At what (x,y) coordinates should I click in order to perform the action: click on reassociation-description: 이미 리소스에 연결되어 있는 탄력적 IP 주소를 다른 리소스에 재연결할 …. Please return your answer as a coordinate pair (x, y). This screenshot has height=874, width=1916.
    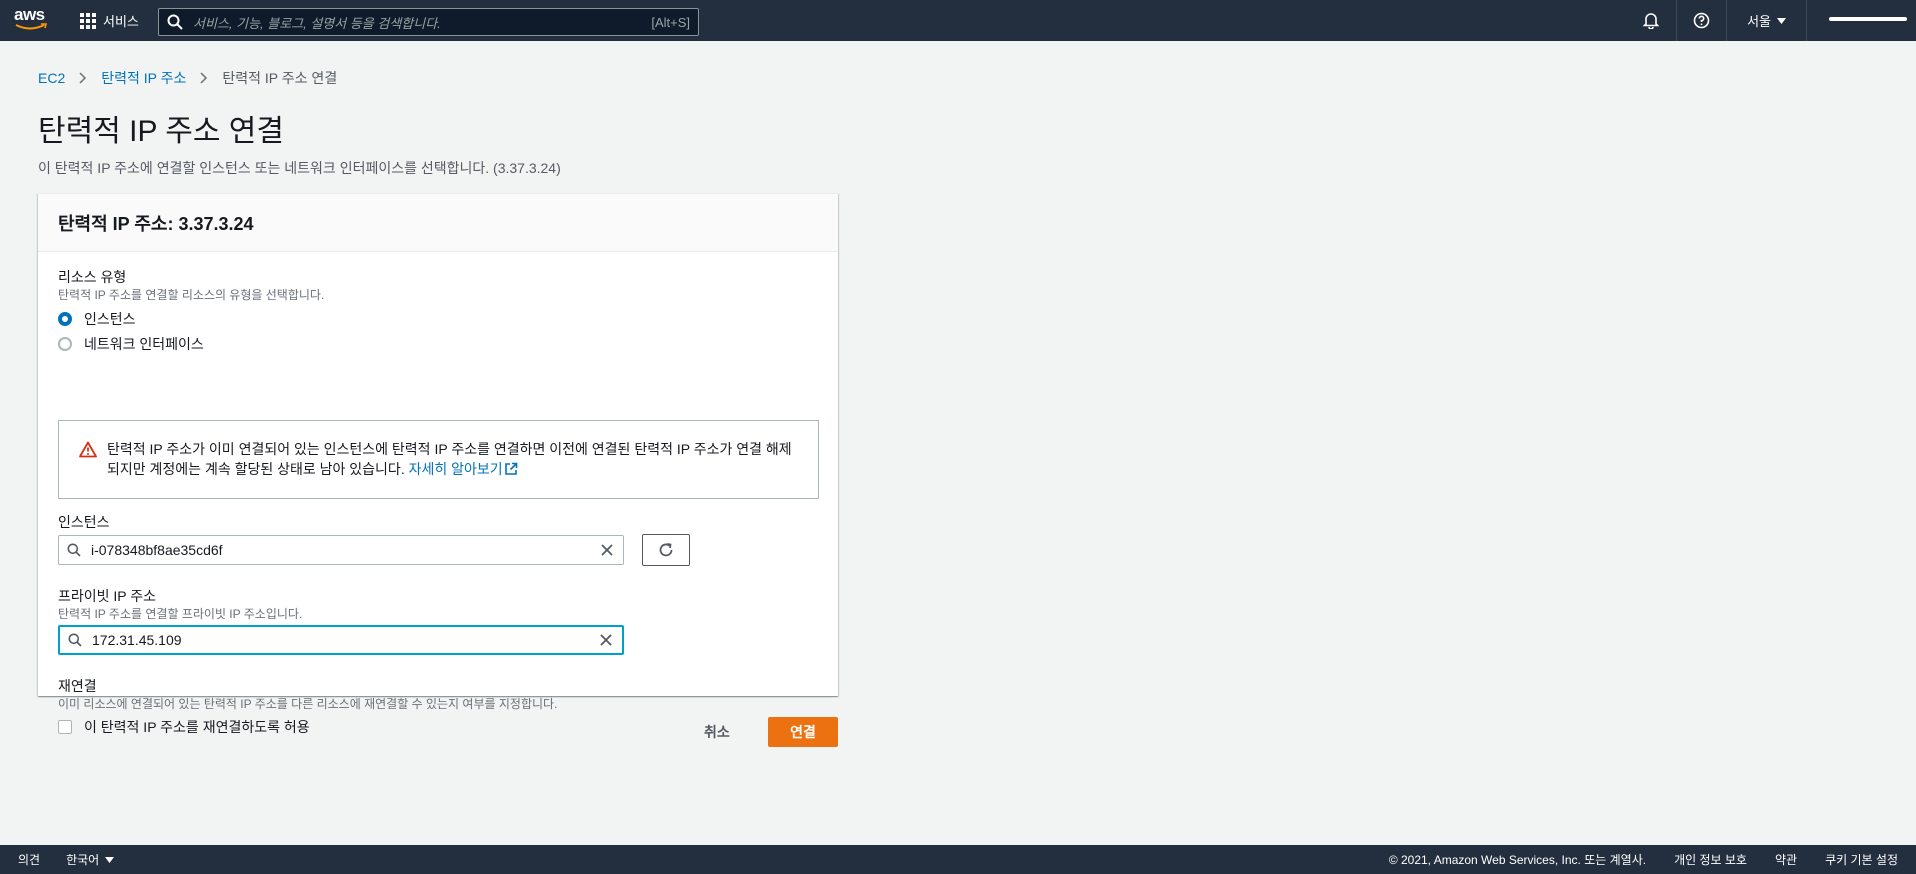
    Looking at the image, I should click on (308, 704).